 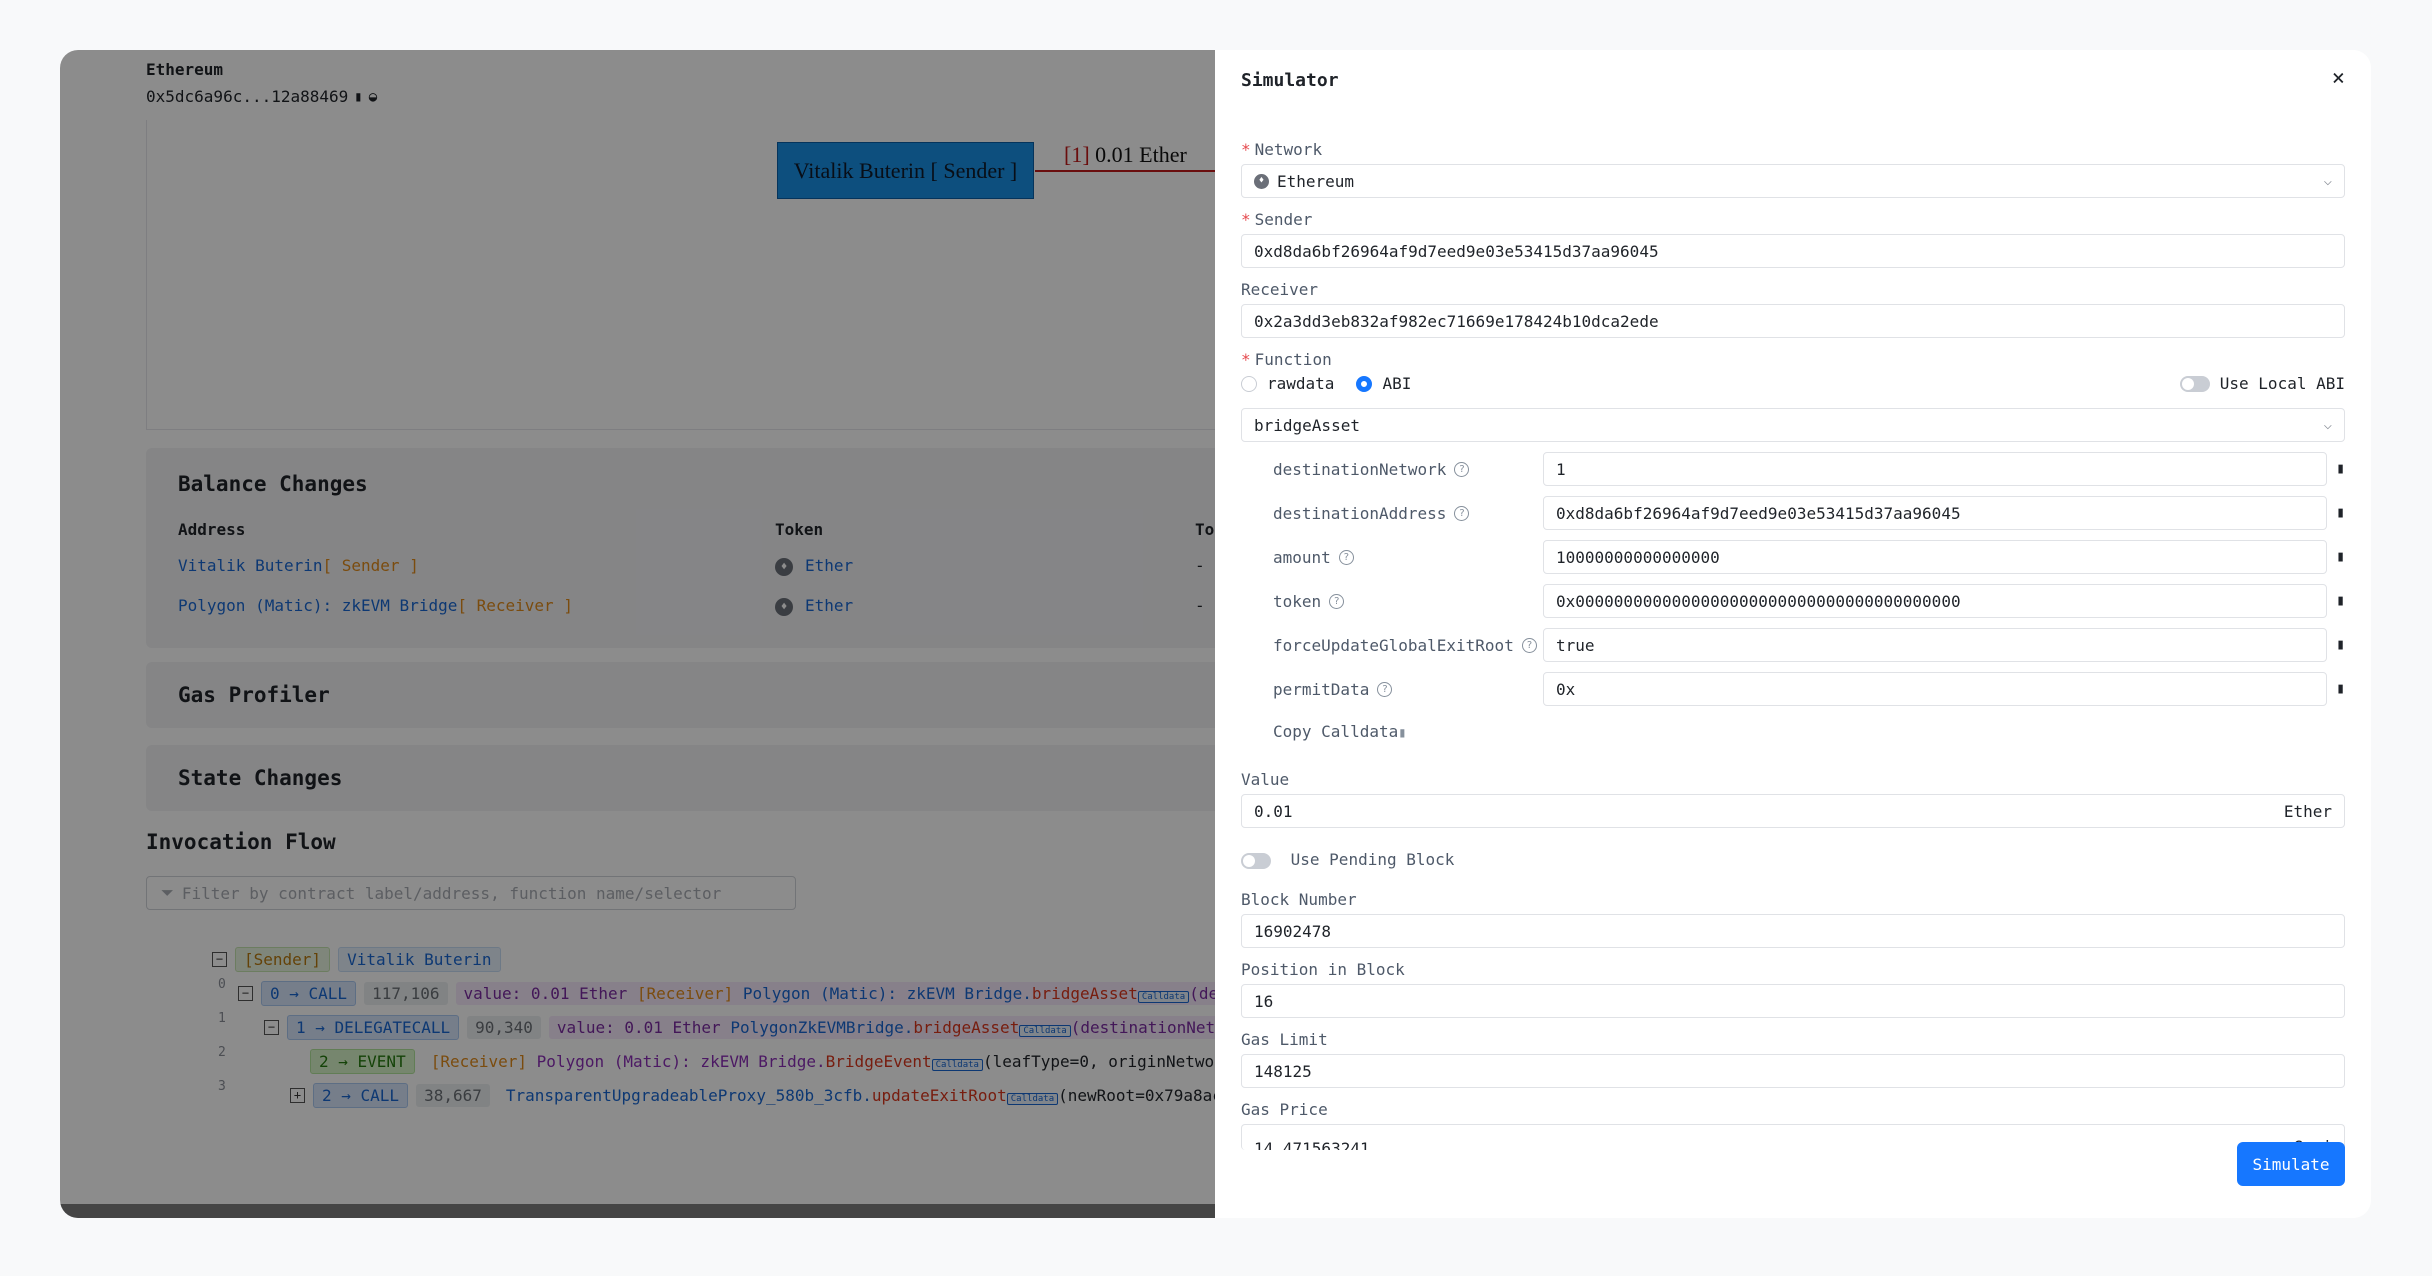 I want to click on param-name: permitData?, so click(x=1333, y=689).